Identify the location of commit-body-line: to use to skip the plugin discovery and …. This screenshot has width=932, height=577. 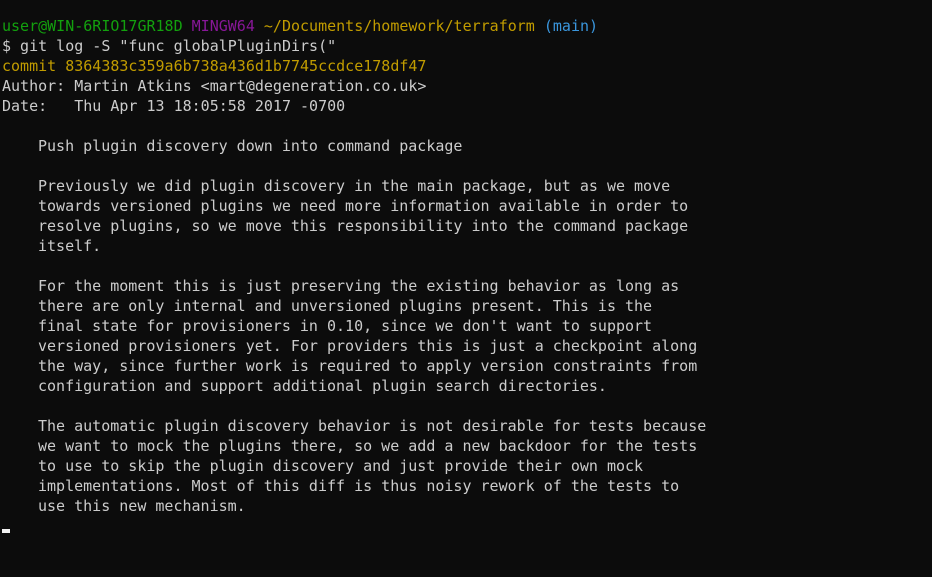
(341, 466).